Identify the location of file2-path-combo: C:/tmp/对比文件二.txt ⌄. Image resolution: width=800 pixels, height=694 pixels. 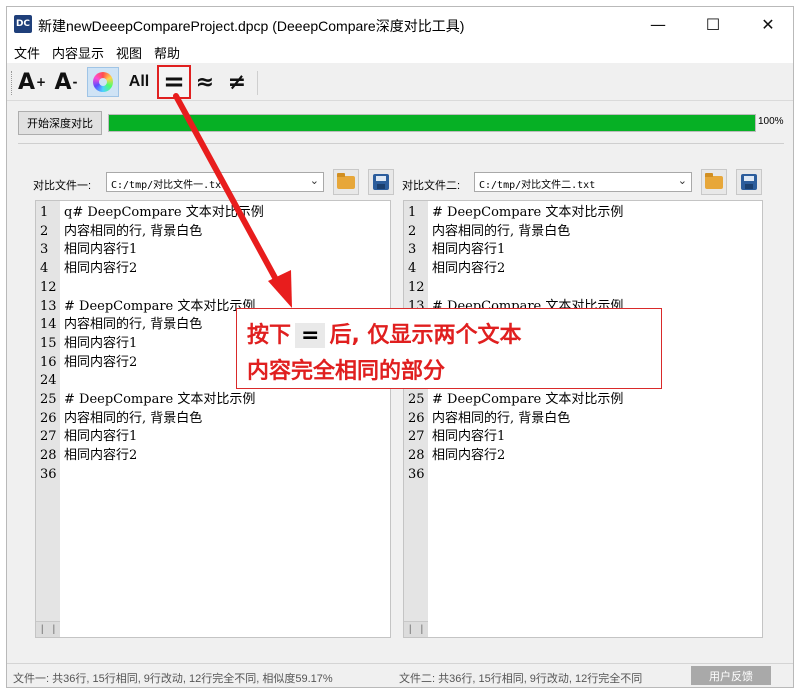
(583, 182).